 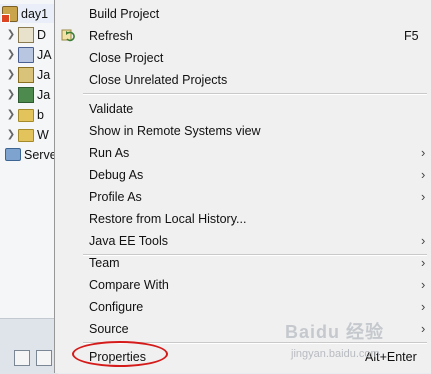 I want to click on java-resources-icon, so click(x=26, y=74).